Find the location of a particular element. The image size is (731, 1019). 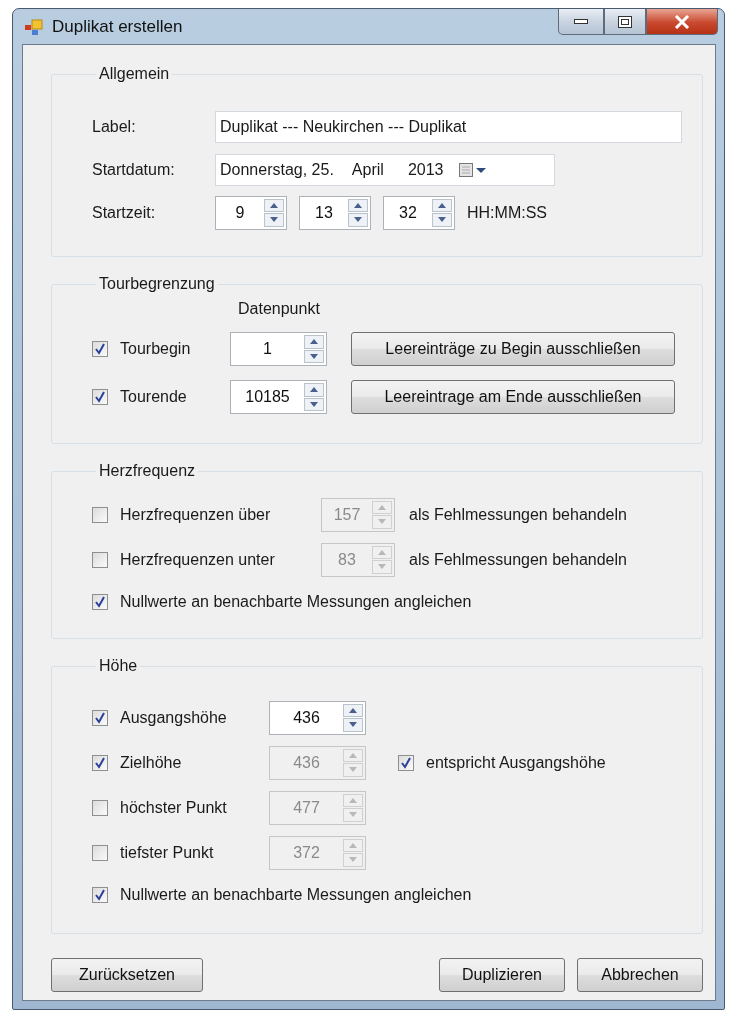

minimize-button is located at coordinates (581, 22).